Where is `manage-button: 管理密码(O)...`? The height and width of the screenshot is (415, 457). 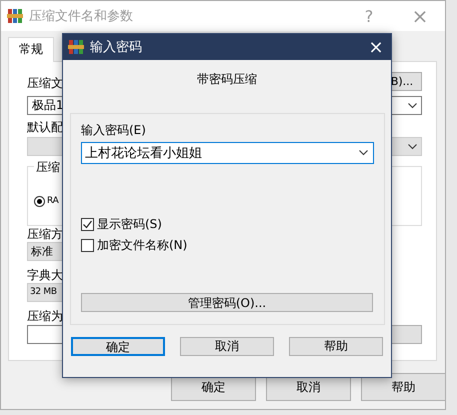 manage-button: 管理密码(O)... is located at coordinates (227, 302).